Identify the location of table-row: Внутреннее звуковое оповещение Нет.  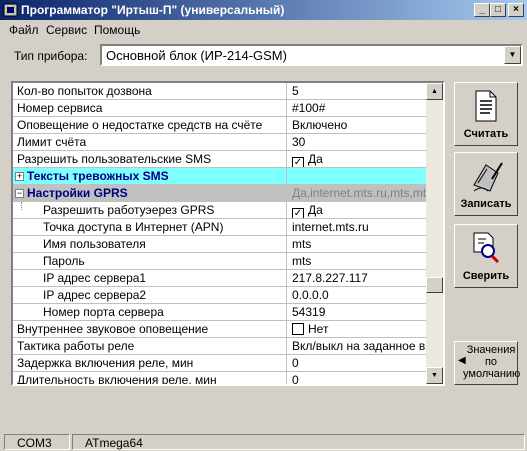
(219, 329).